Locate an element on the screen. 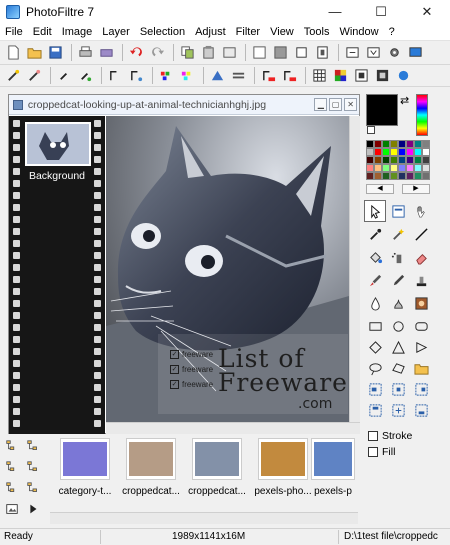 Image resolution: width=450 pixels, height=545 pixels. auto-level-icon is located at coordinates (289, 75).